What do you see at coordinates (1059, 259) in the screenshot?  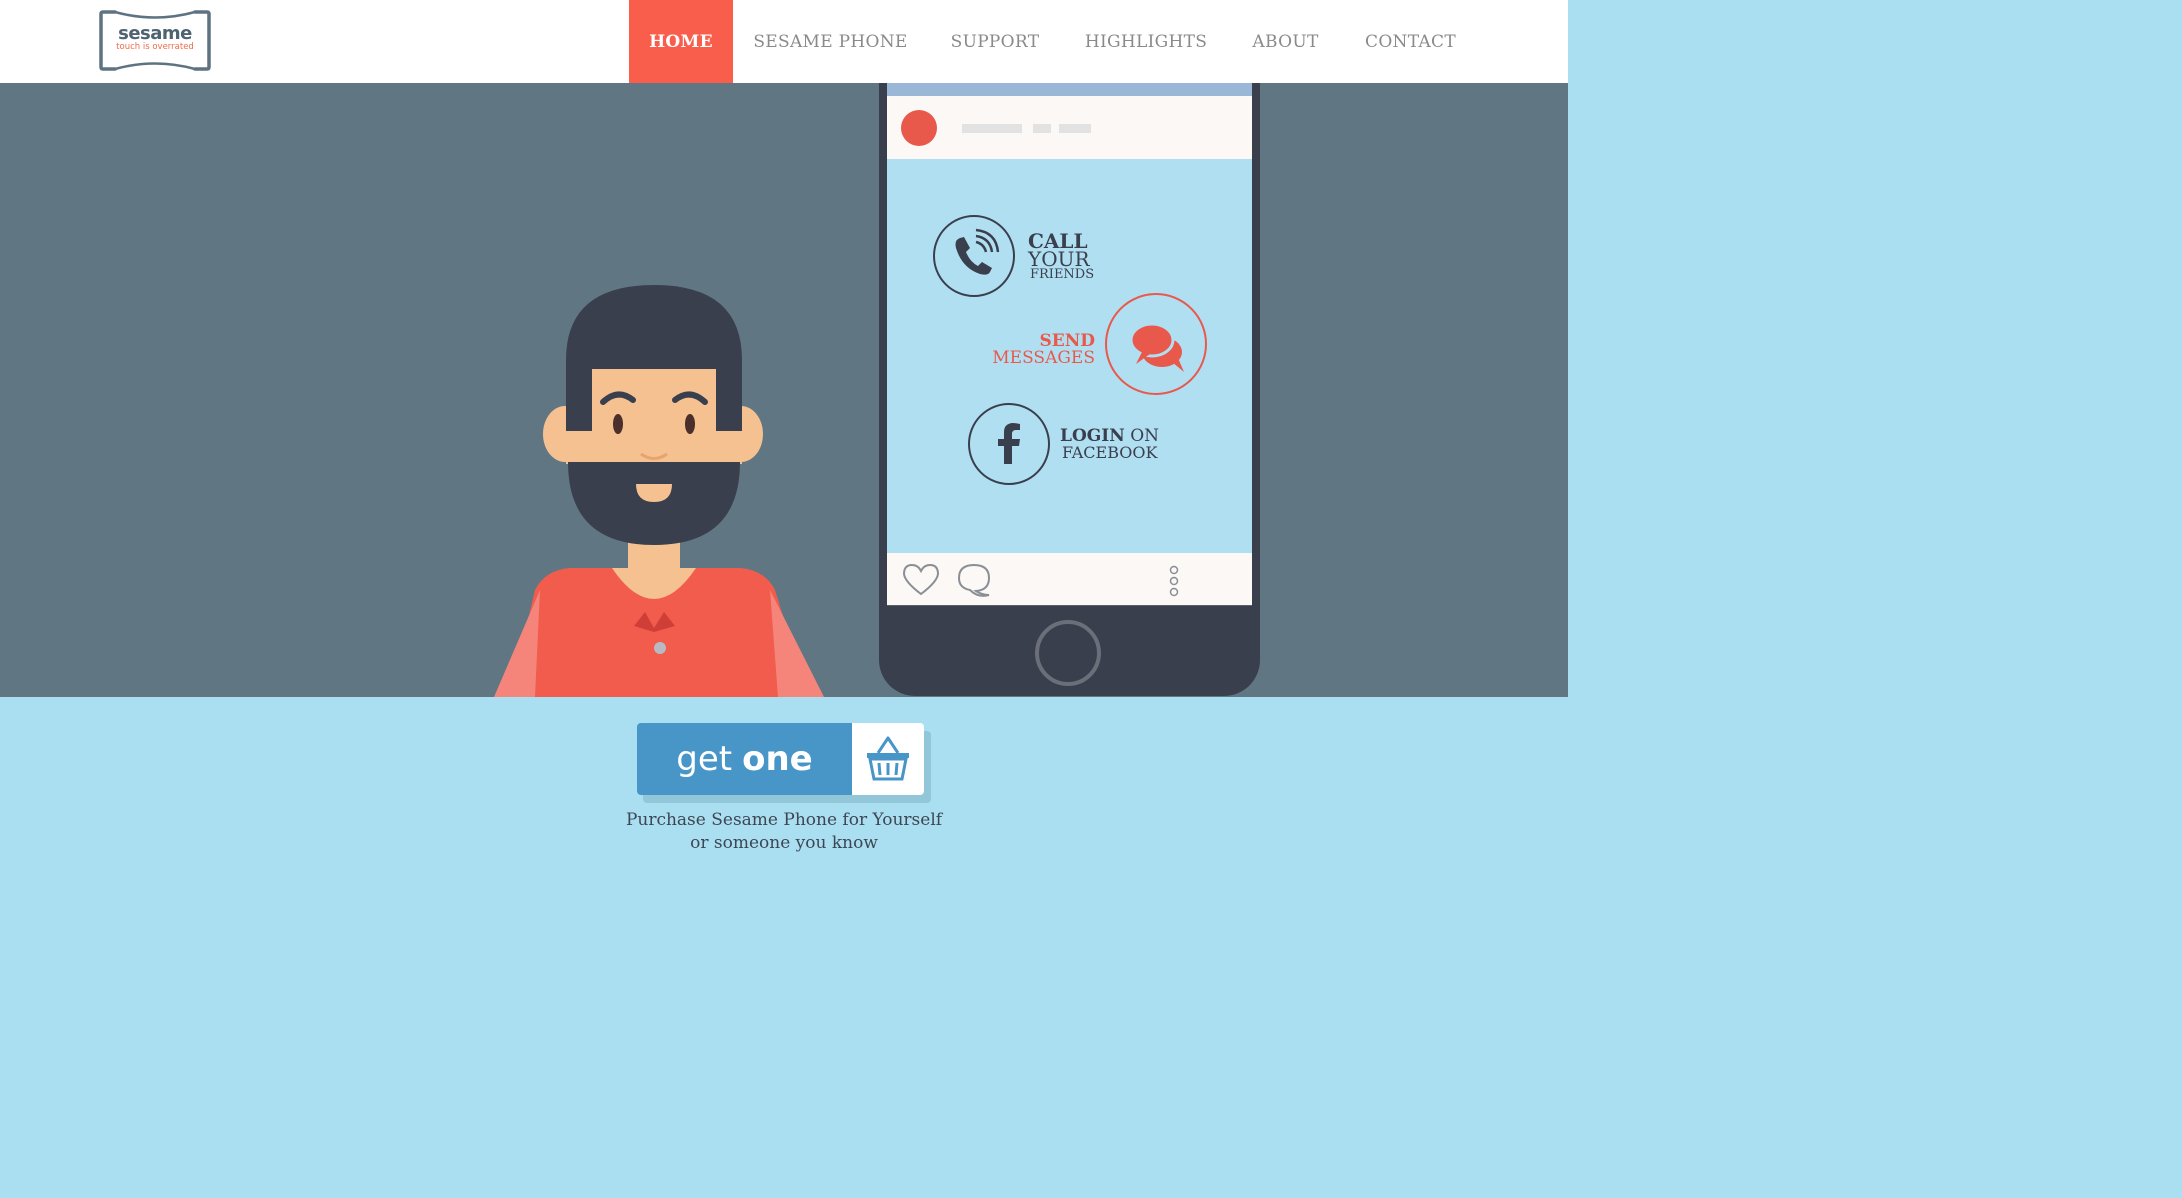 I see `call-label-2: YOUR` at bounding box center [1059, 259].